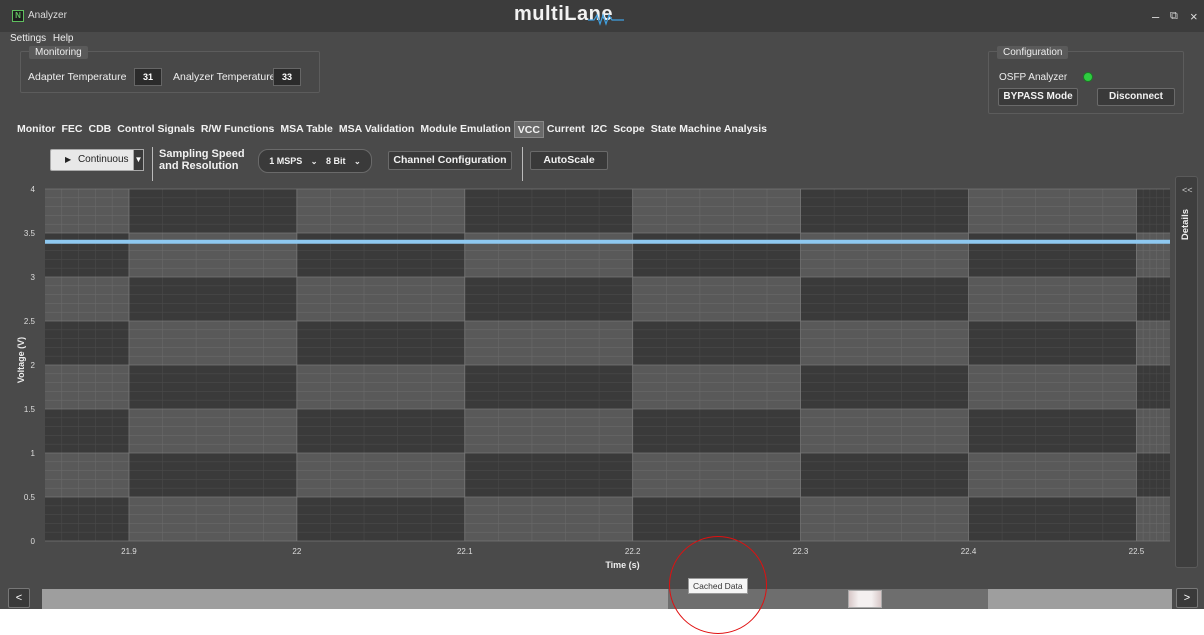  Describe the element at coordinates (1186, 372) in the screenshot. I see `details-panel: << Details` at that location.